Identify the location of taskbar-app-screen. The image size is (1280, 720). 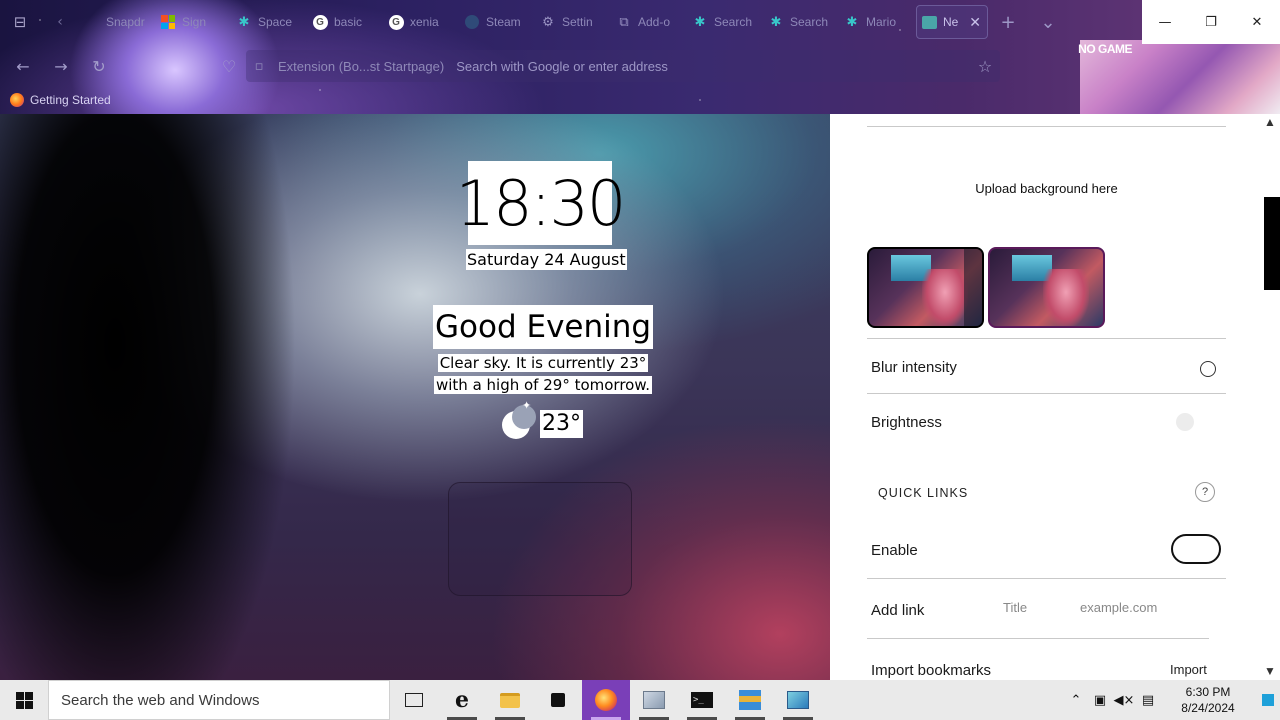
(798, 700).